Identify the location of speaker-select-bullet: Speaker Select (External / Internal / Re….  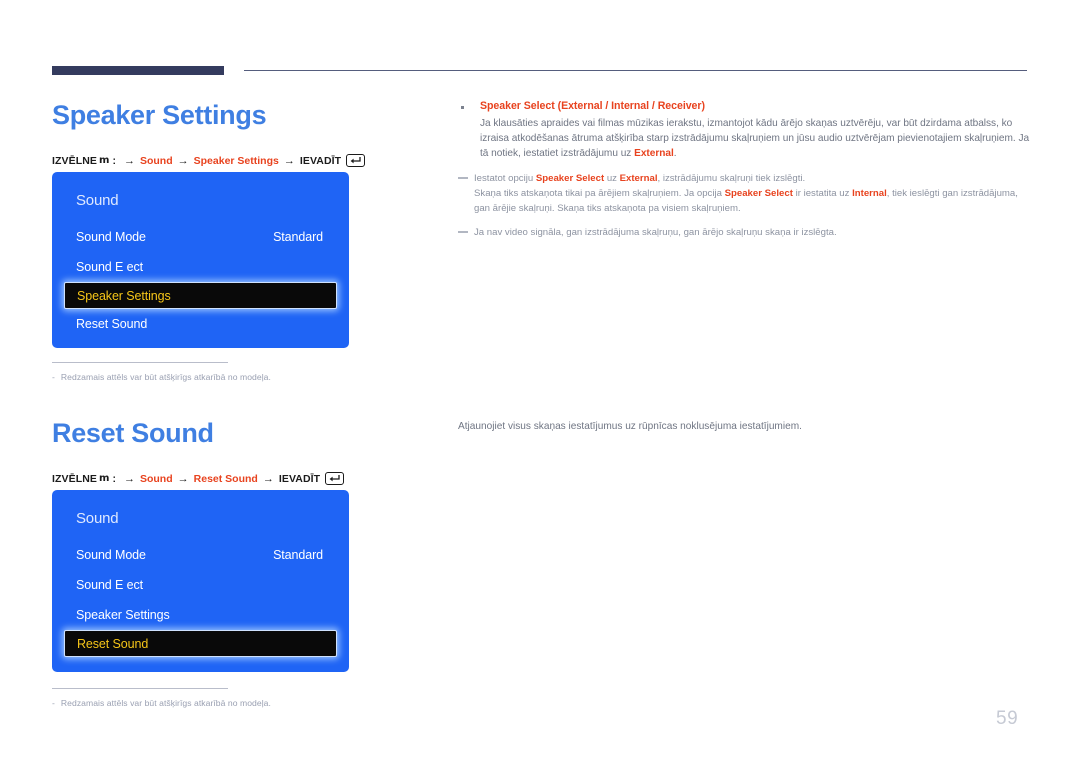
(744, 131).